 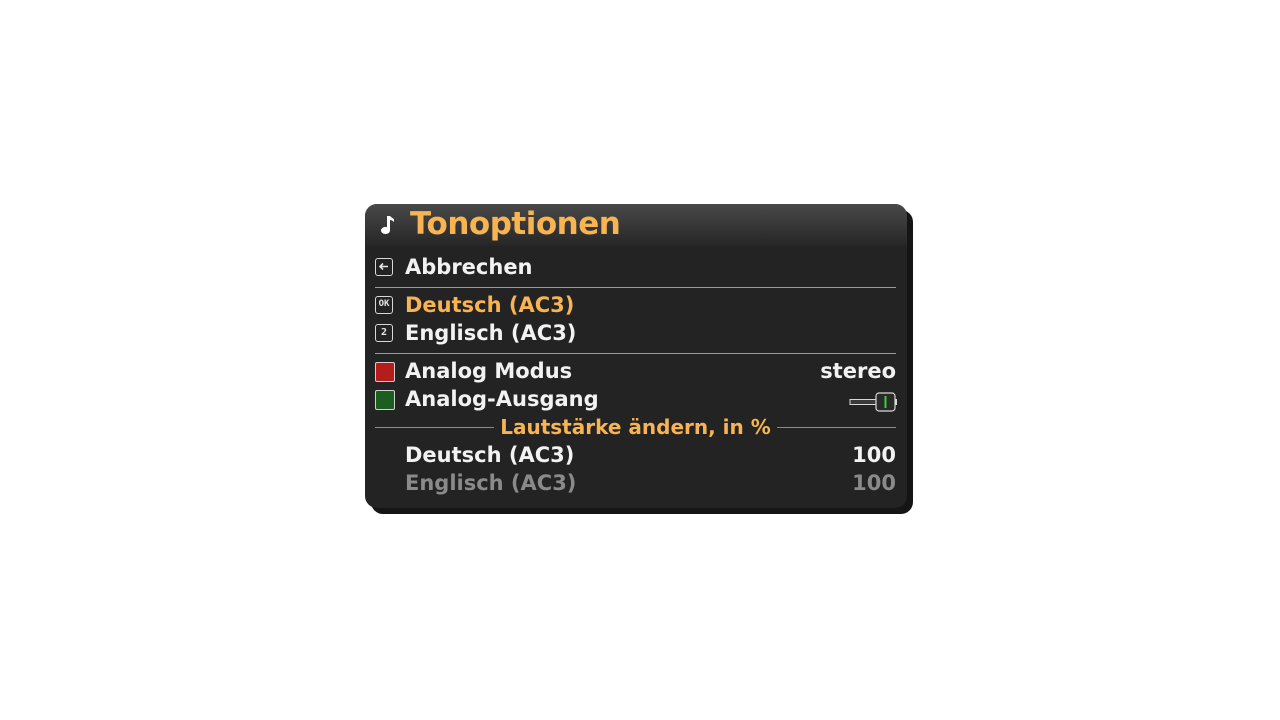 I want to click on analog-mode-label: Analog Modus, so click(x=489, y=371).